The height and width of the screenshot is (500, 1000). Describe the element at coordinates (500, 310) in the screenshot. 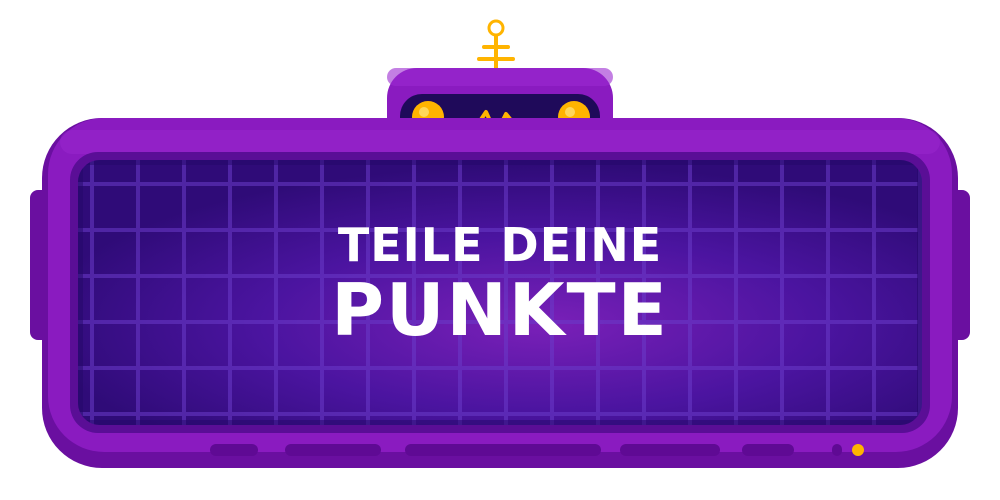

I see `title-line-2: PUNKTE` at that location.